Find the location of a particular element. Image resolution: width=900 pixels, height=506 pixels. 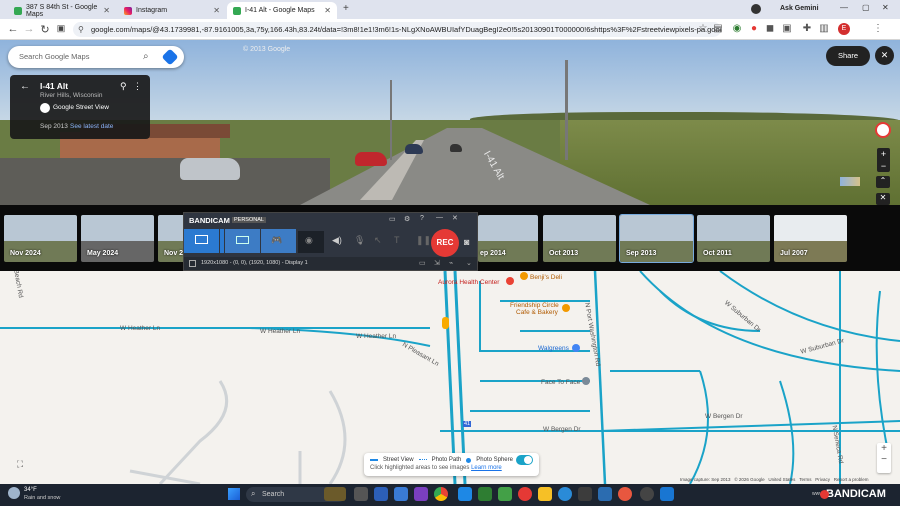

search-icon: ⌕ is located at coordinates (146, 56).